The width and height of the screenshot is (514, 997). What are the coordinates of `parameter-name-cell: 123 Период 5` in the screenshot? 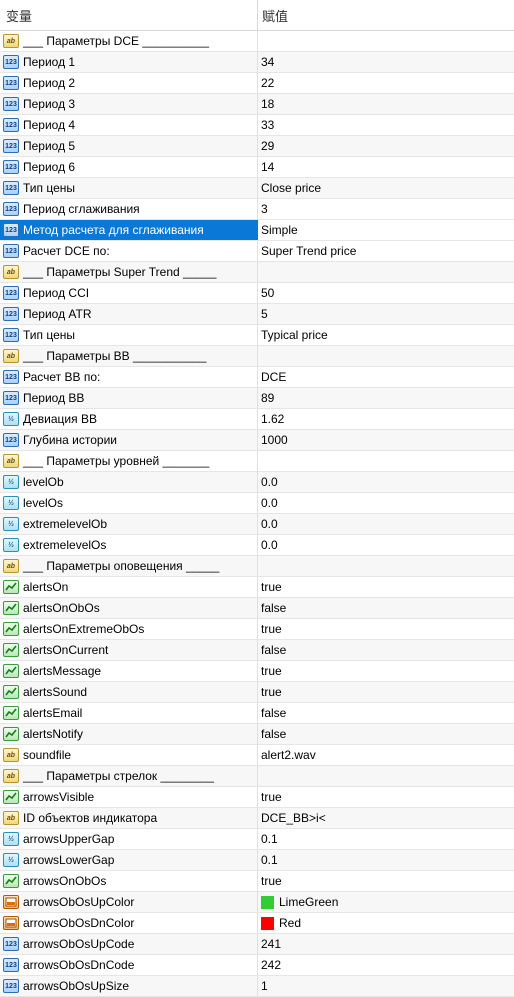 It's located at (129, 146).